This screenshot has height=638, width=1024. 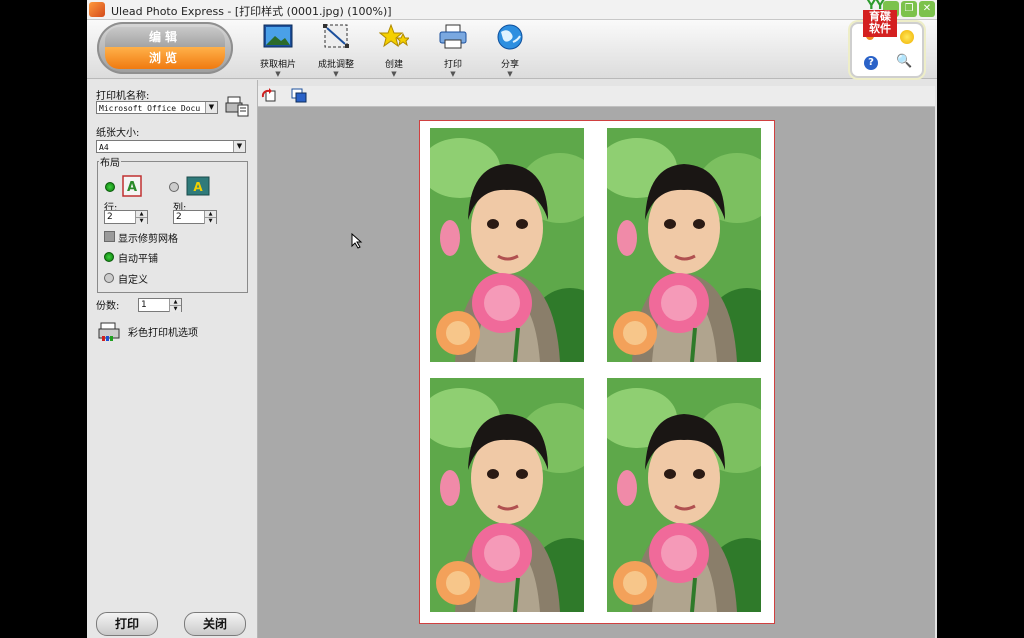 What do you see at coordinates (109, 257) in the screenshot?
I see `auto-tile-radio` at bounding box center [109, 257].